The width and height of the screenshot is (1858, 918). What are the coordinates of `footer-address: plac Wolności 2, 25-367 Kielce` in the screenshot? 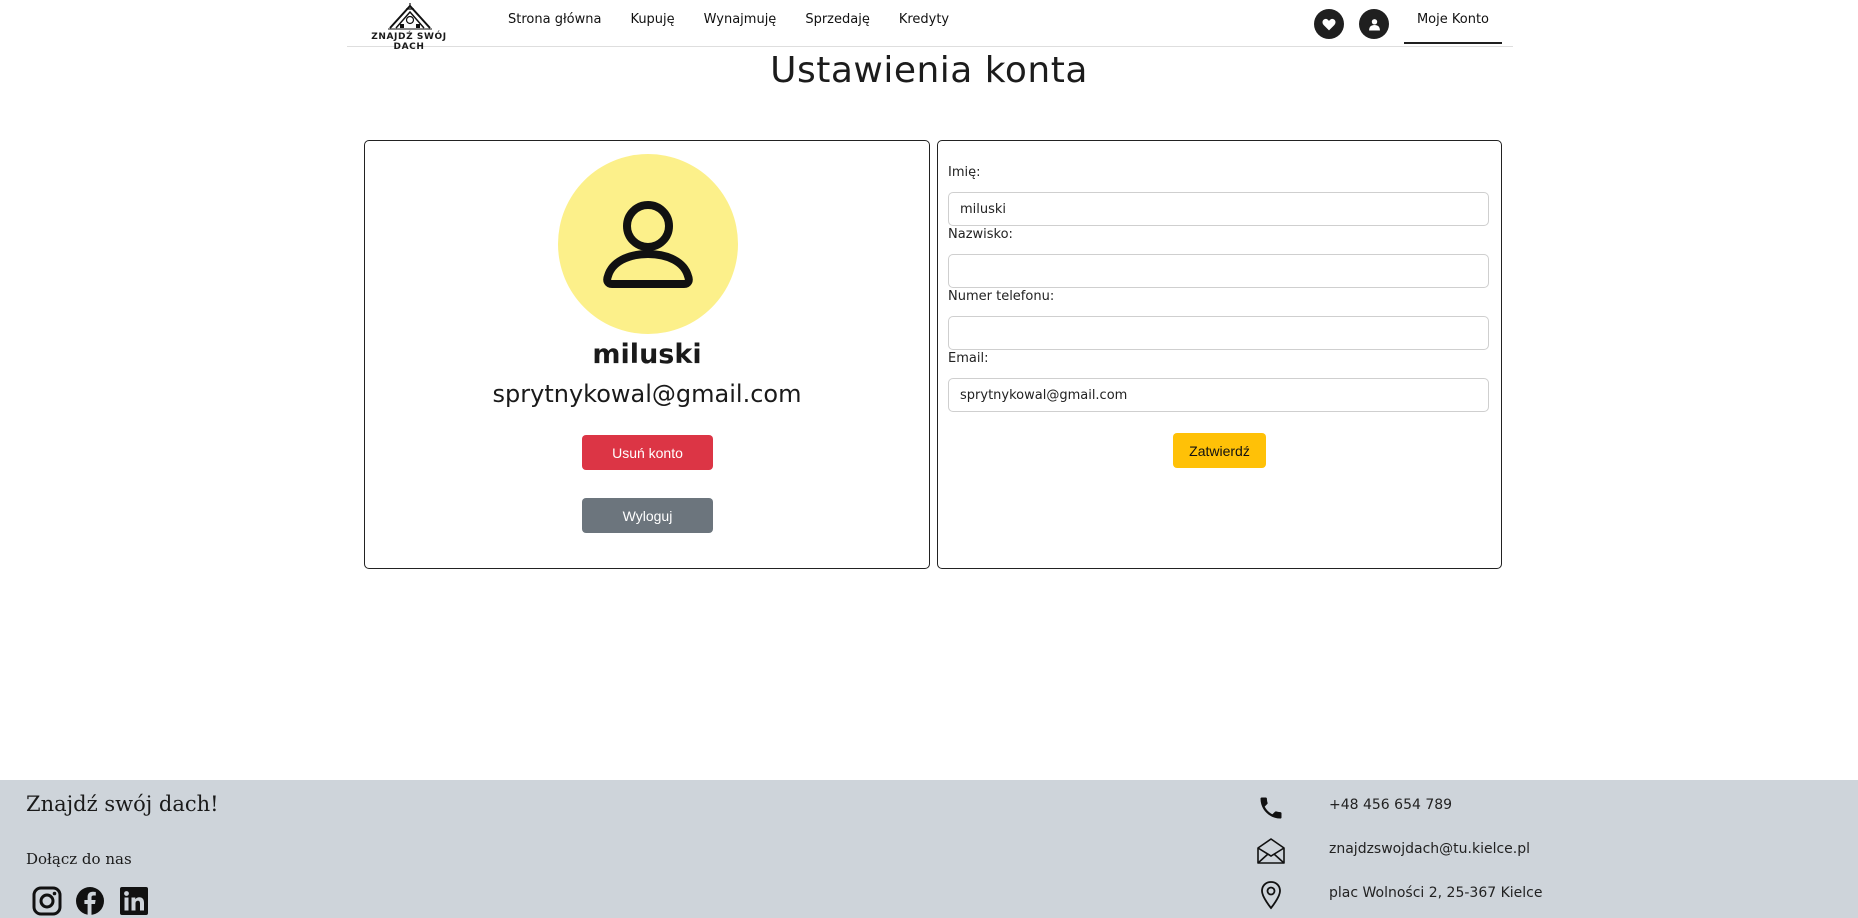 It's located at (1436, 893).